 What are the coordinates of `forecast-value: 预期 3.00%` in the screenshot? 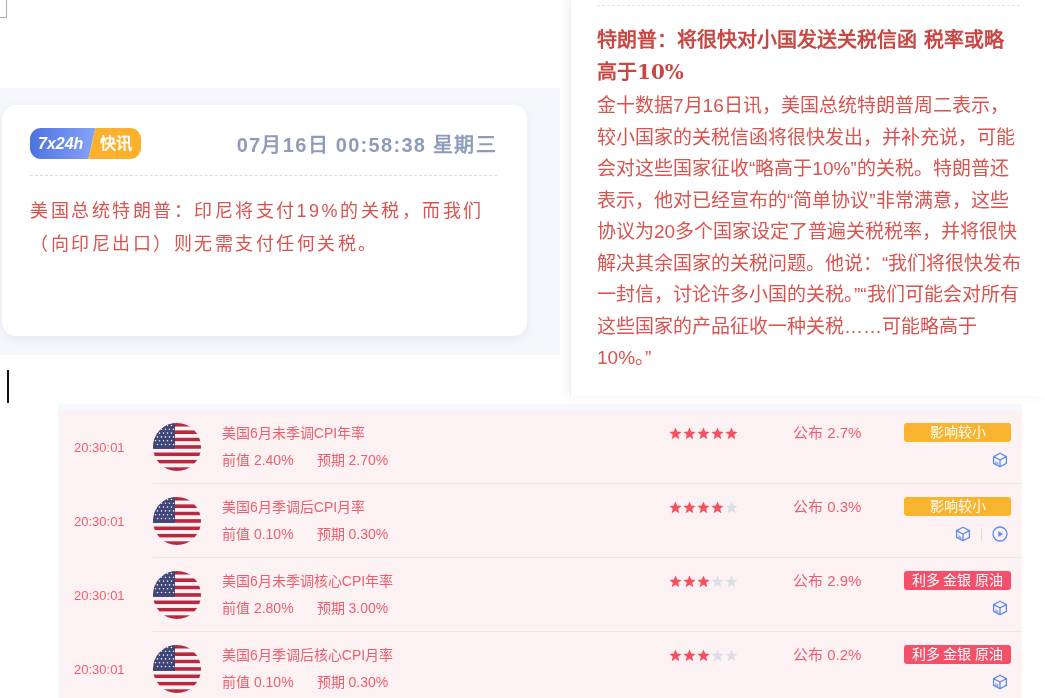 It's located at (352, 608).